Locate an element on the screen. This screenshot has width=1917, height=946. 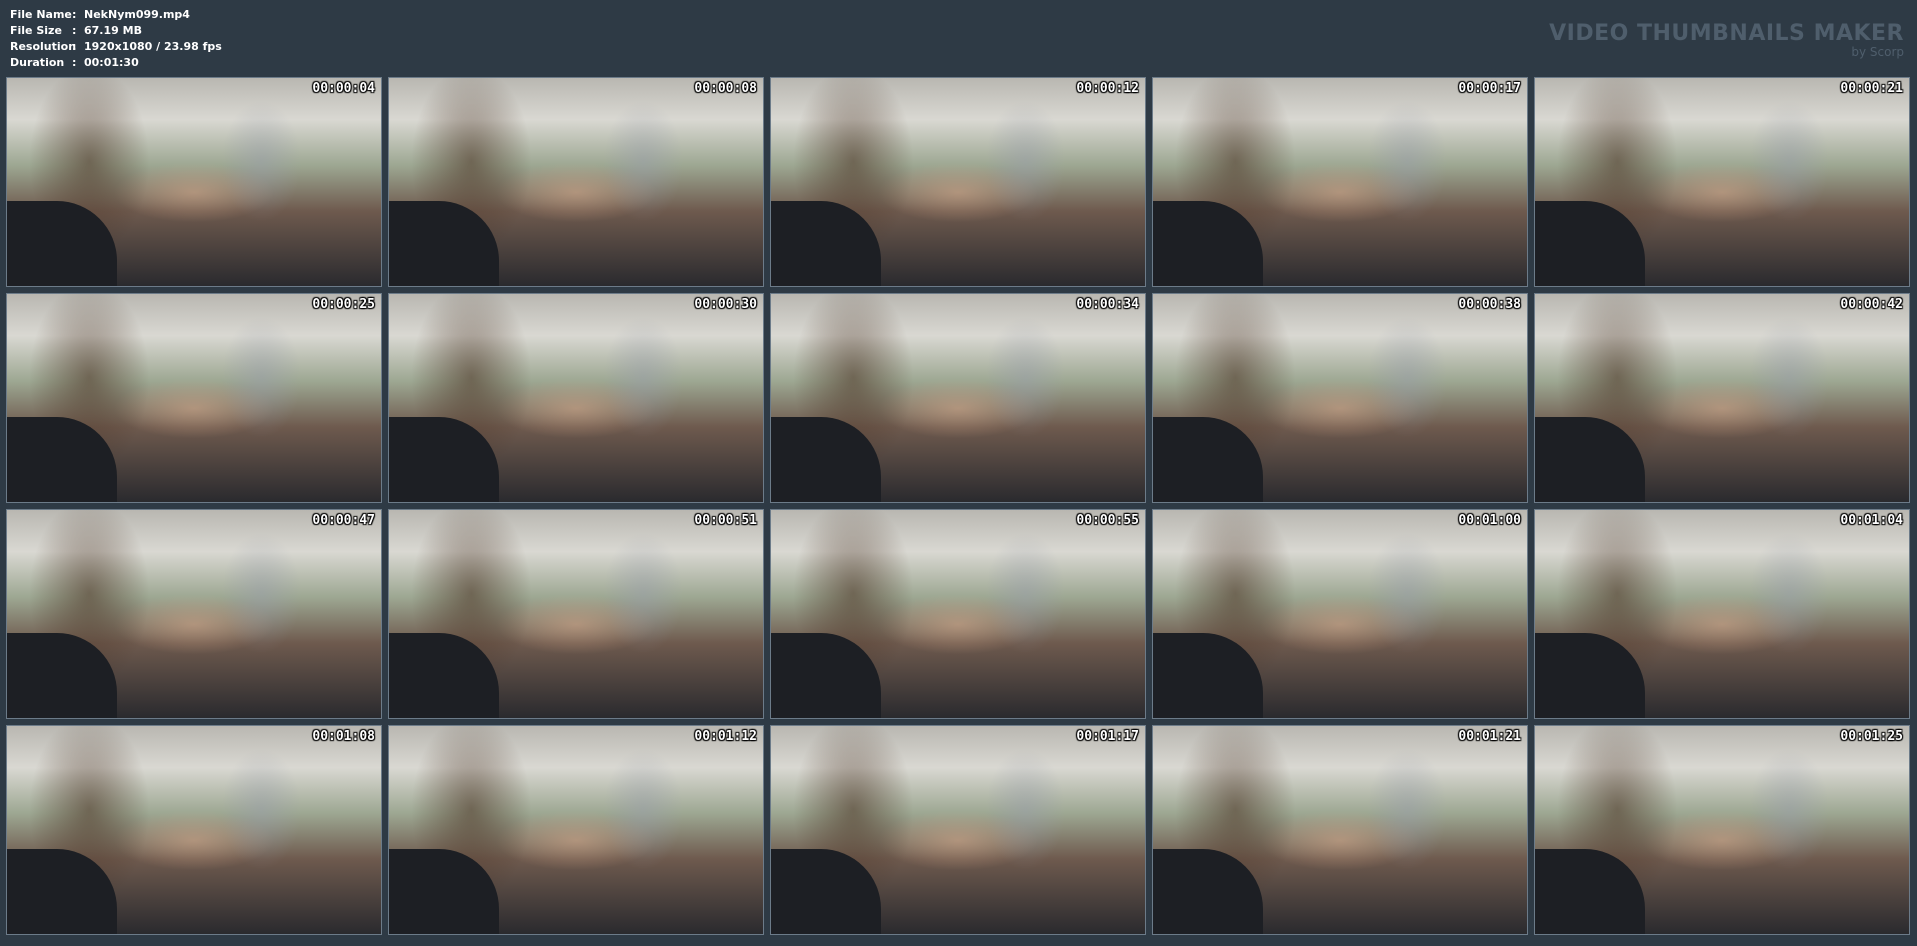
thumbnail-frame: 00:00:08 is located at coordinates (576, 182).